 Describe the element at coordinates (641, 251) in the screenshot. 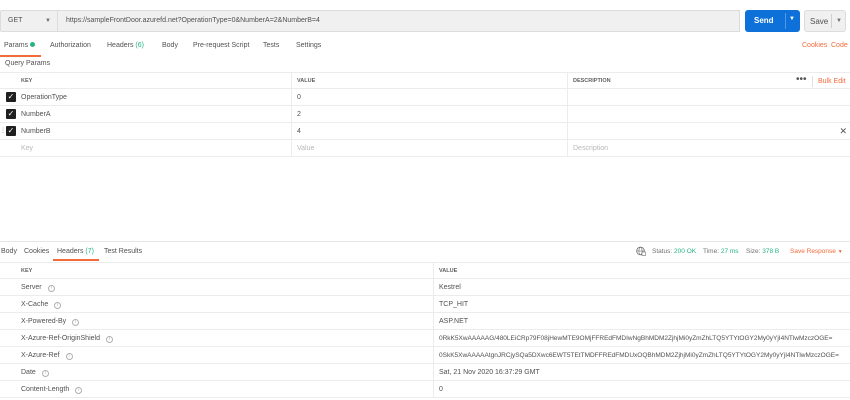

I see `globe-icon` at that location.